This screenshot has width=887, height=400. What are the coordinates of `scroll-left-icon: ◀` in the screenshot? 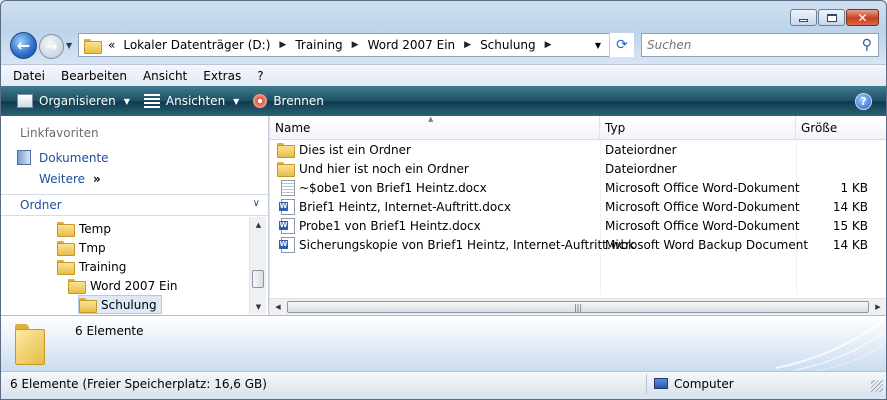 It's located at (278, 307).